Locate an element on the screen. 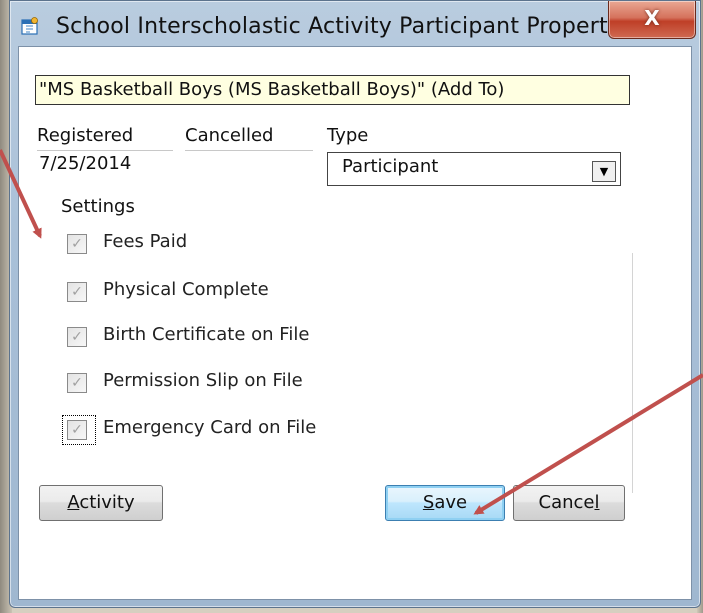  type-selected-value: Participant is located at coordinates (390, 166).